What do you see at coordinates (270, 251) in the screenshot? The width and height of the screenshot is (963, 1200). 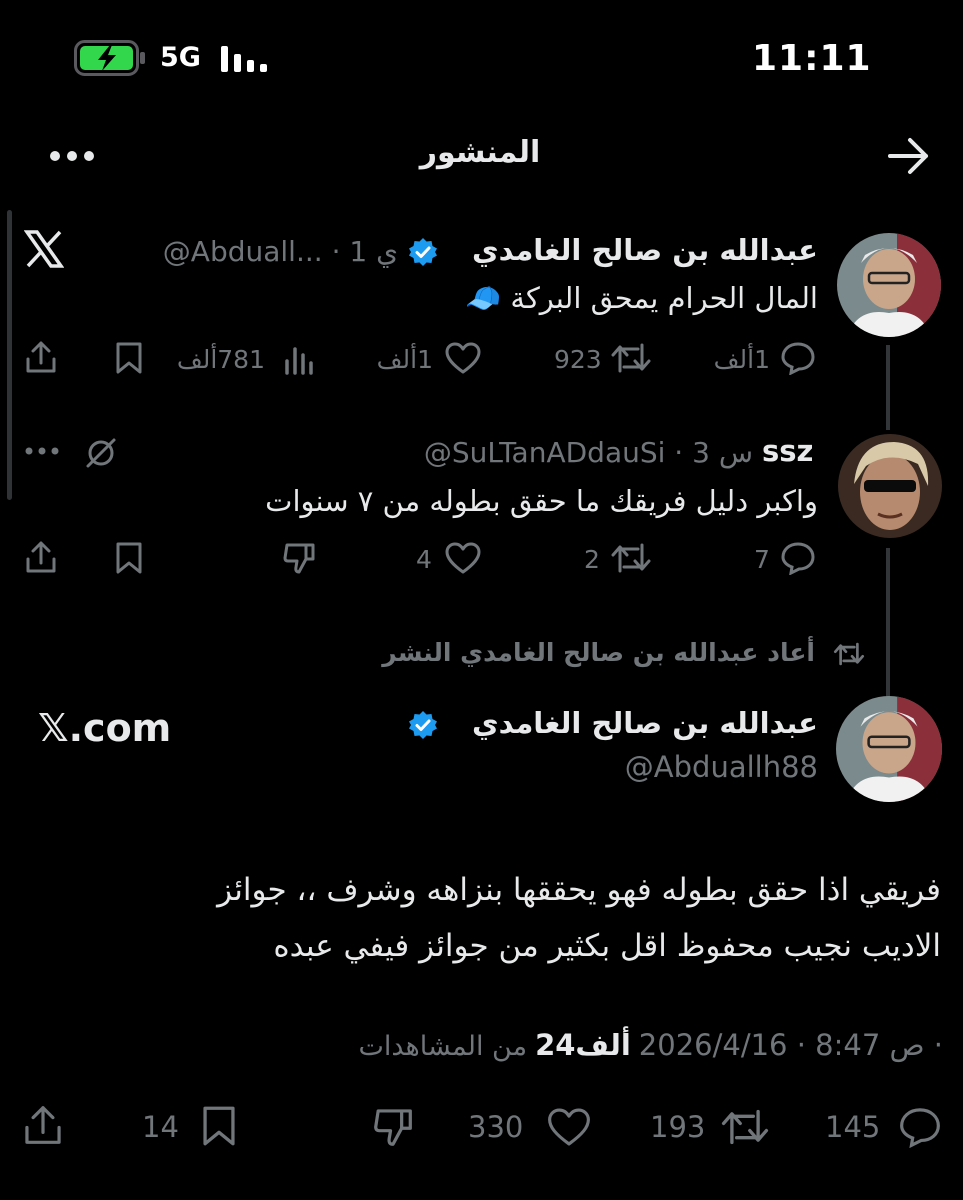 I see `author-handle-time: @Abduall... · 1 ي` at bounding box center [270, 251].